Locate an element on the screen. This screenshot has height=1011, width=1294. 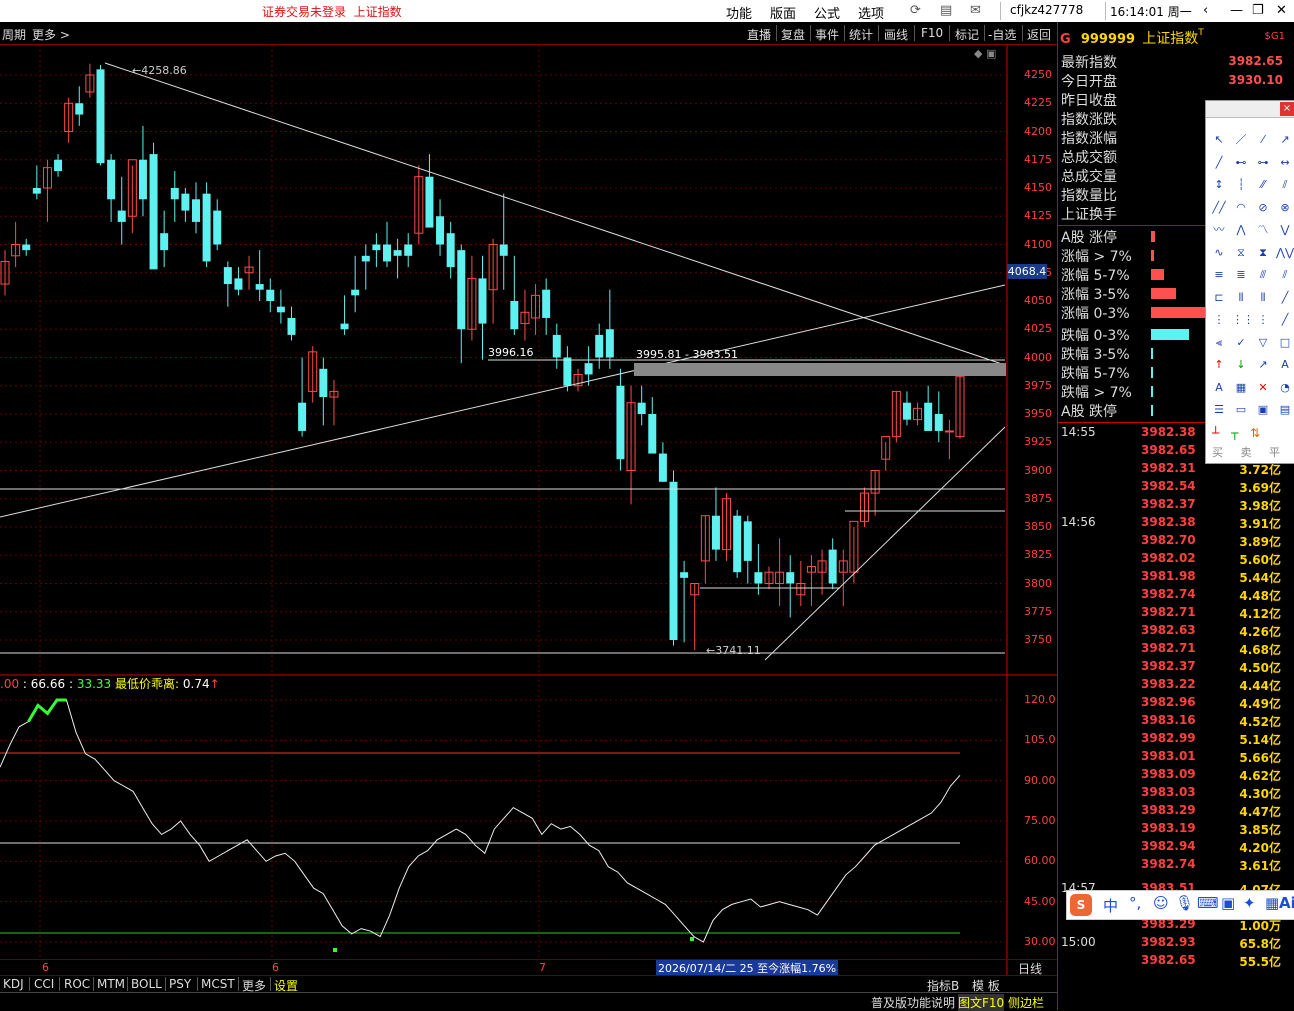
up-arrow-icon: ↑ is located at coordinates (1219, 365).